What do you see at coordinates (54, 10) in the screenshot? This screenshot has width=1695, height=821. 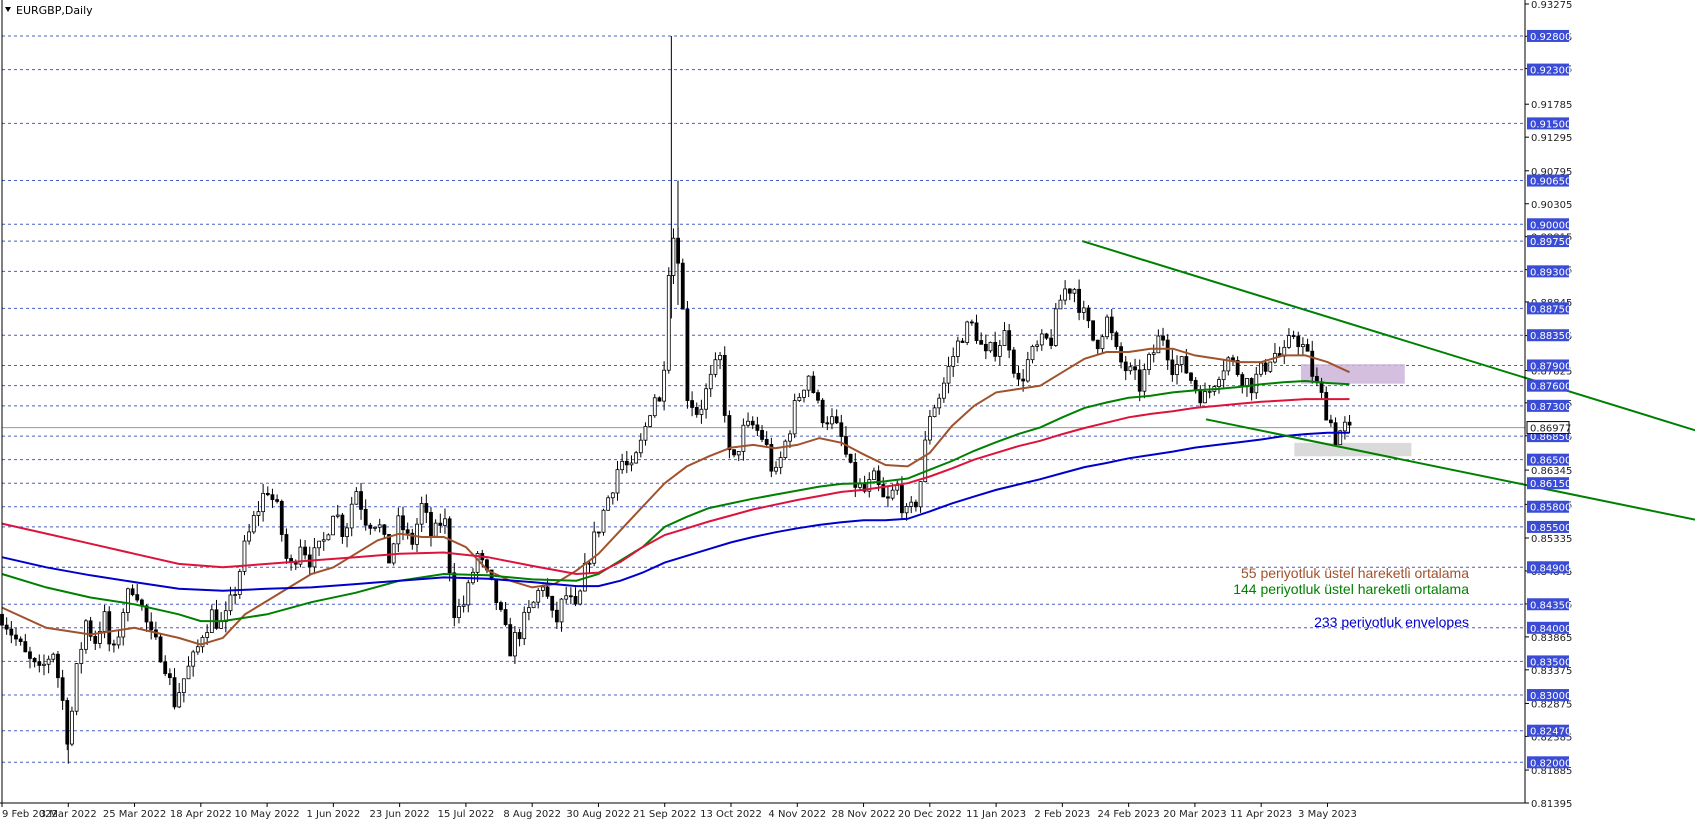 I see `chart-title-text: EURGBP,Daily` at bounding box center [54, 10].